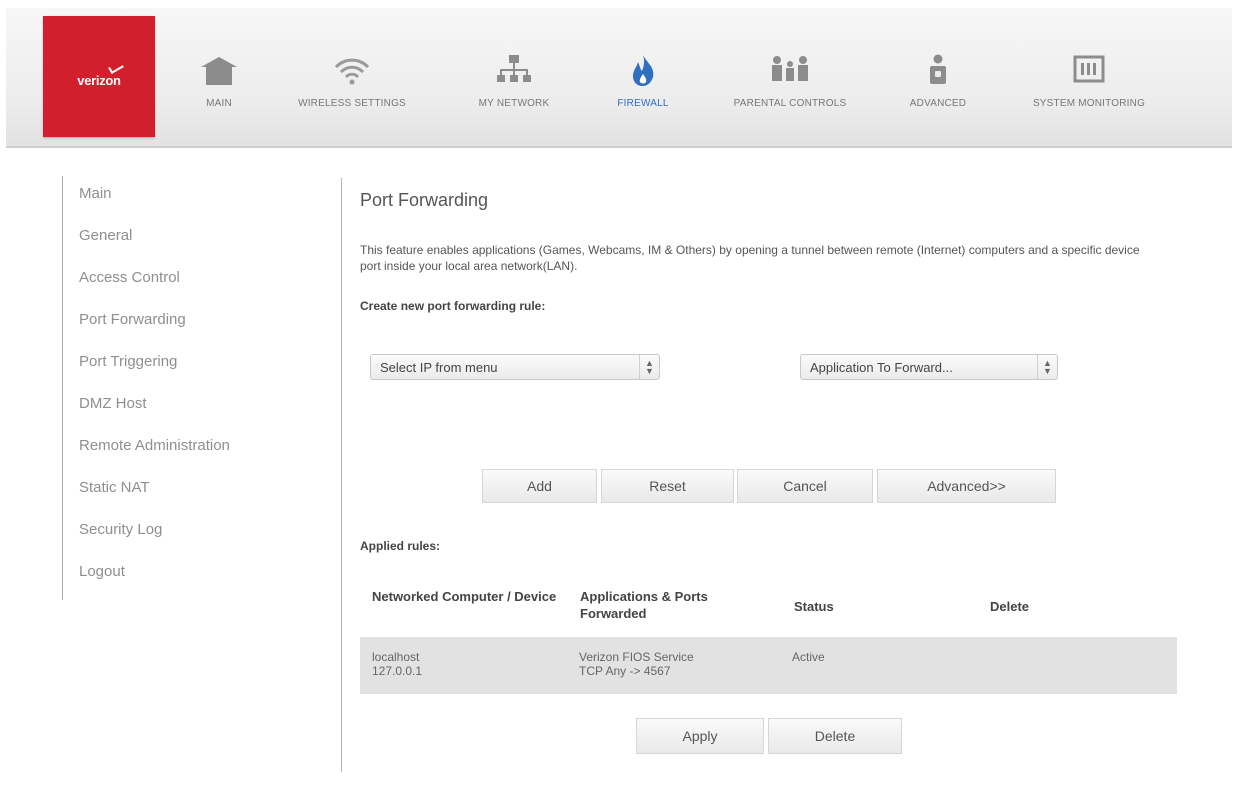 This screenshot has height=797, width=1233. I want to click on person-lock-icon, so click(938, 70).